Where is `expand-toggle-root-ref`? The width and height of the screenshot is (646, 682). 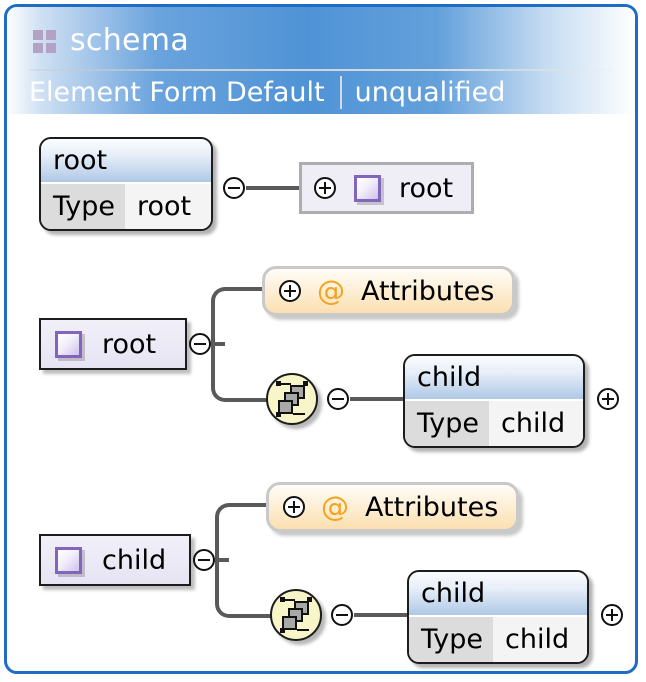
expand-toggle-root-ref is located at coordinates (325, 188).